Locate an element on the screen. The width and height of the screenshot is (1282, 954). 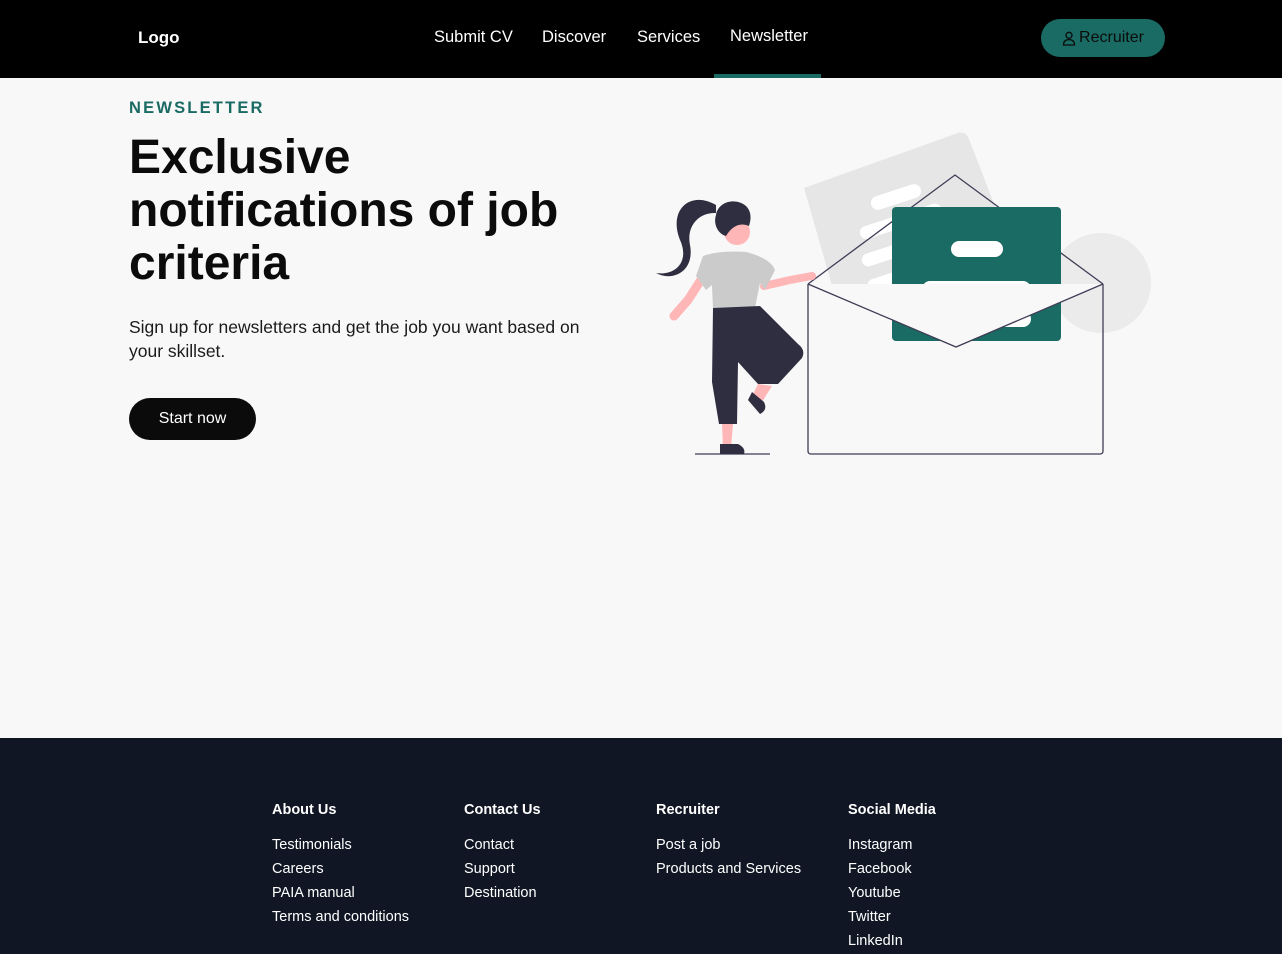
footer-link-instagram: Instagram is located at coordinates (892, 845).